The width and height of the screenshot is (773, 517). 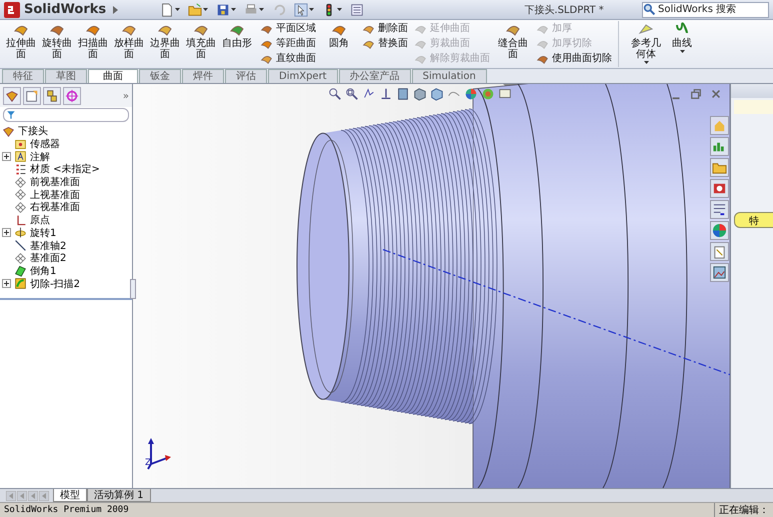 I want to click on ribbon-button: 等距曲面, so click(x=288, y=43).